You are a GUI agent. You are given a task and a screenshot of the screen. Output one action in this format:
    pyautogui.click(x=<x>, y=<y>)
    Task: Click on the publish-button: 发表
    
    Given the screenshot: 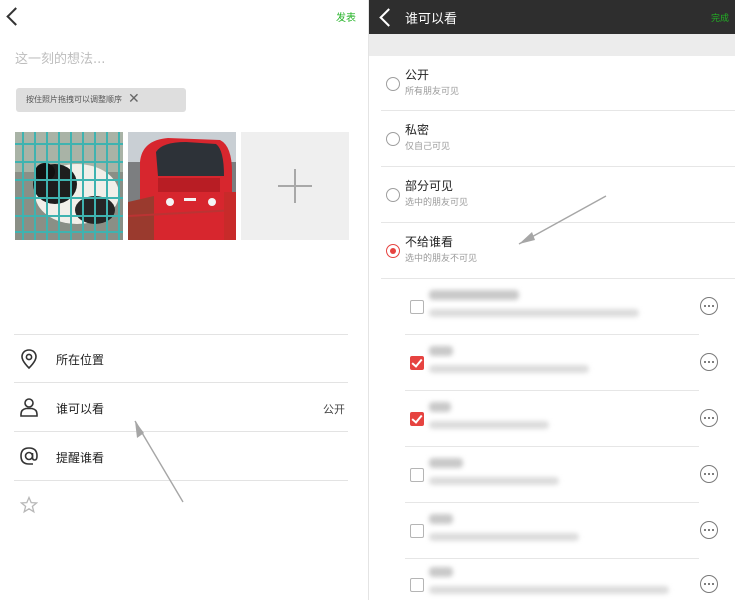 What is the action you would take?
    pyautogui.click(x=346, y=16)
    